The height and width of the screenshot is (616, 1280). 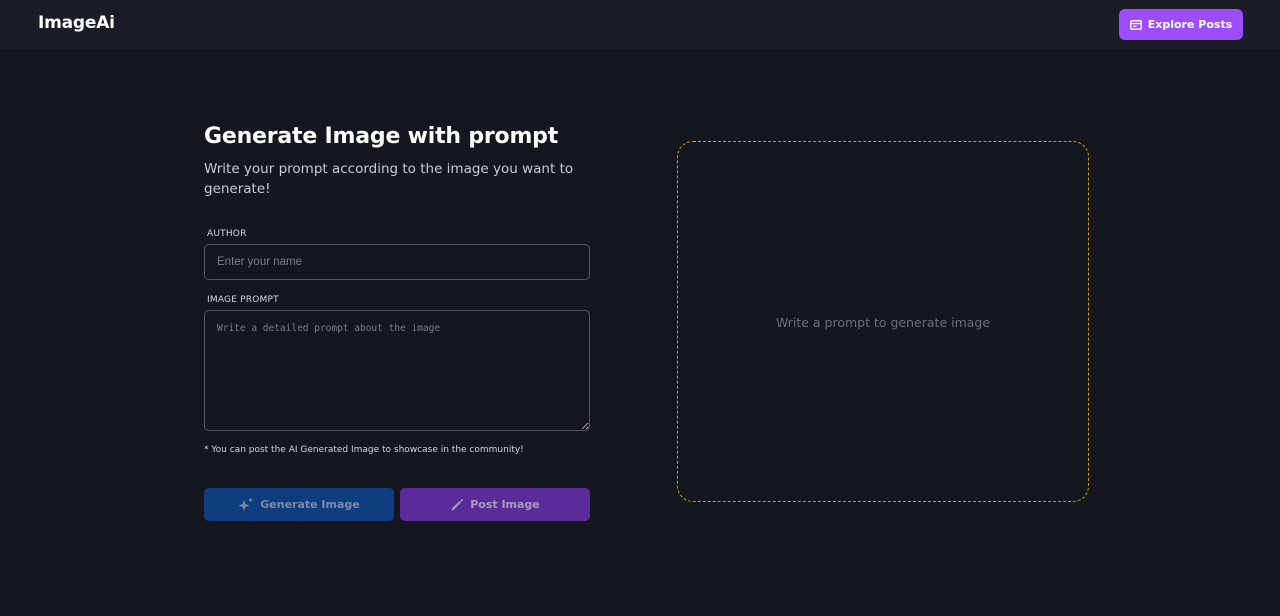 What do you see at coordinates (227, 234) in the screenshot?
I see `author-label: AUTHOR` at bounding box center [227, 234].